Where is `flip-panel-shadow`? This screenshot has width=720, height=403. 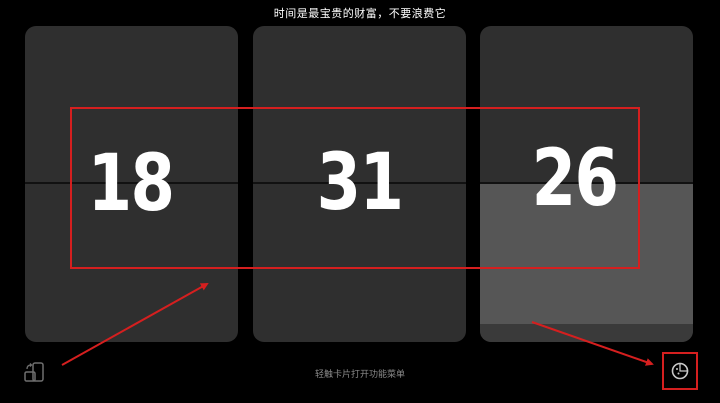
flip-panel-shadow is located at coordinates (586, 333).